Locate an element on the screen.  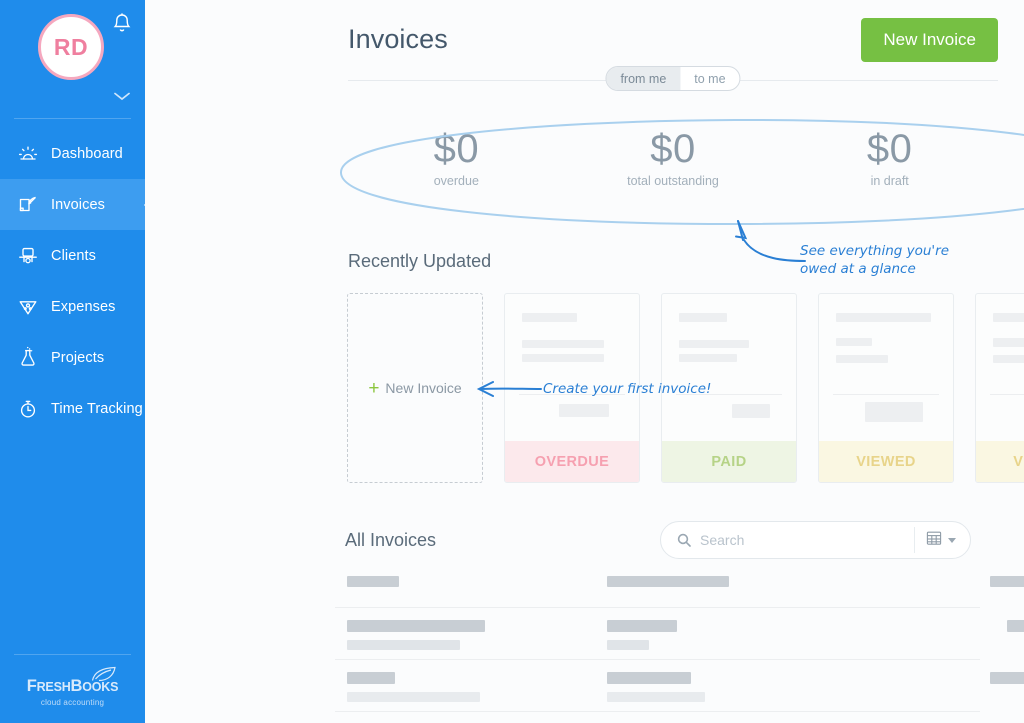
bell-icon is located at coordinates (122, 24).